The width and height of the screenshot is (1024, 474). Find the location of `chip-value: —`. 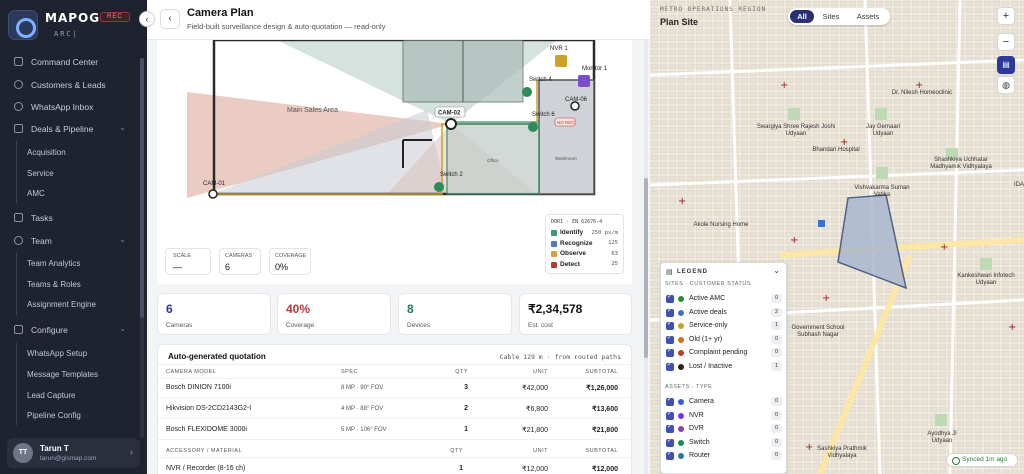

chip-value: — is located at coordinates (177, 267).